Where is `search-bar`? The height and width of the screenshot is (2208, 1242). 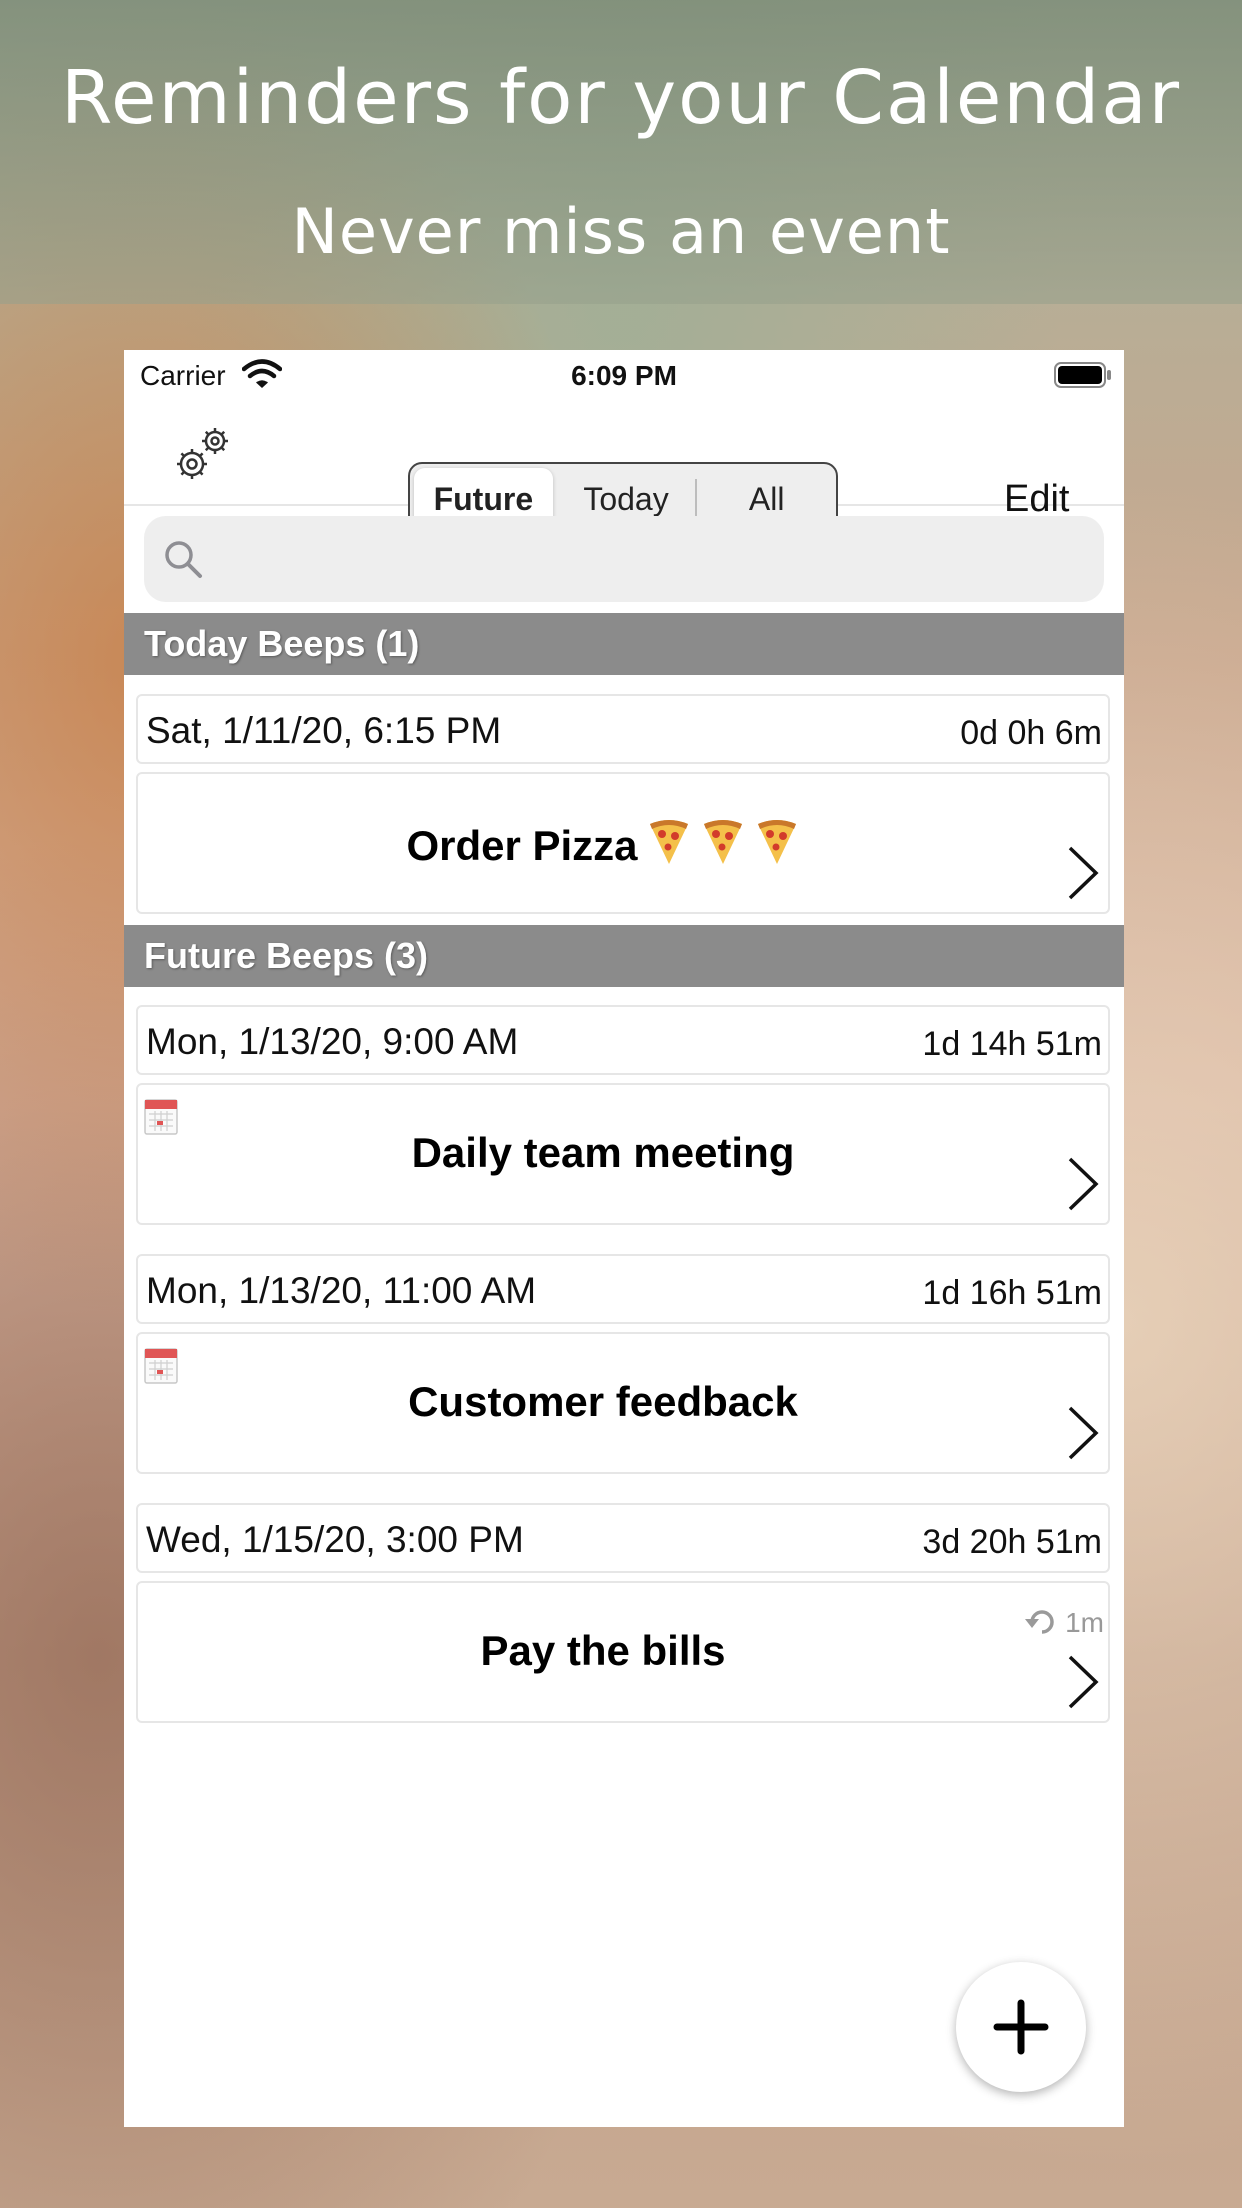
search-bar is located at coordinates (624, 559).